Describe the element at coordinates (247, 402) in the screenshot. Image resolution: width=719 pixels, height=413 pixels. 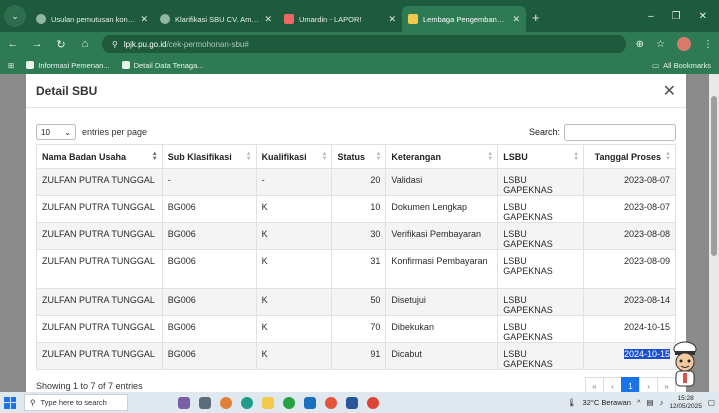
I see `edge-icon` at that location.